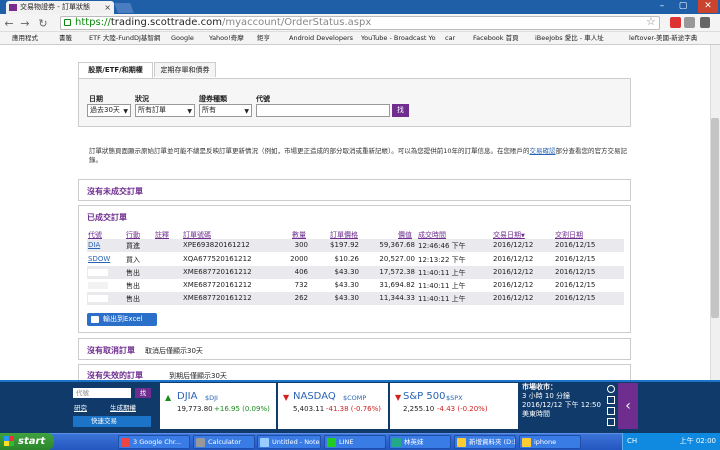  Describe the element at coordinates (394, 38) in the screenshot. I see `bookmark-item: YouTube - Broadcast Yo` at that location.